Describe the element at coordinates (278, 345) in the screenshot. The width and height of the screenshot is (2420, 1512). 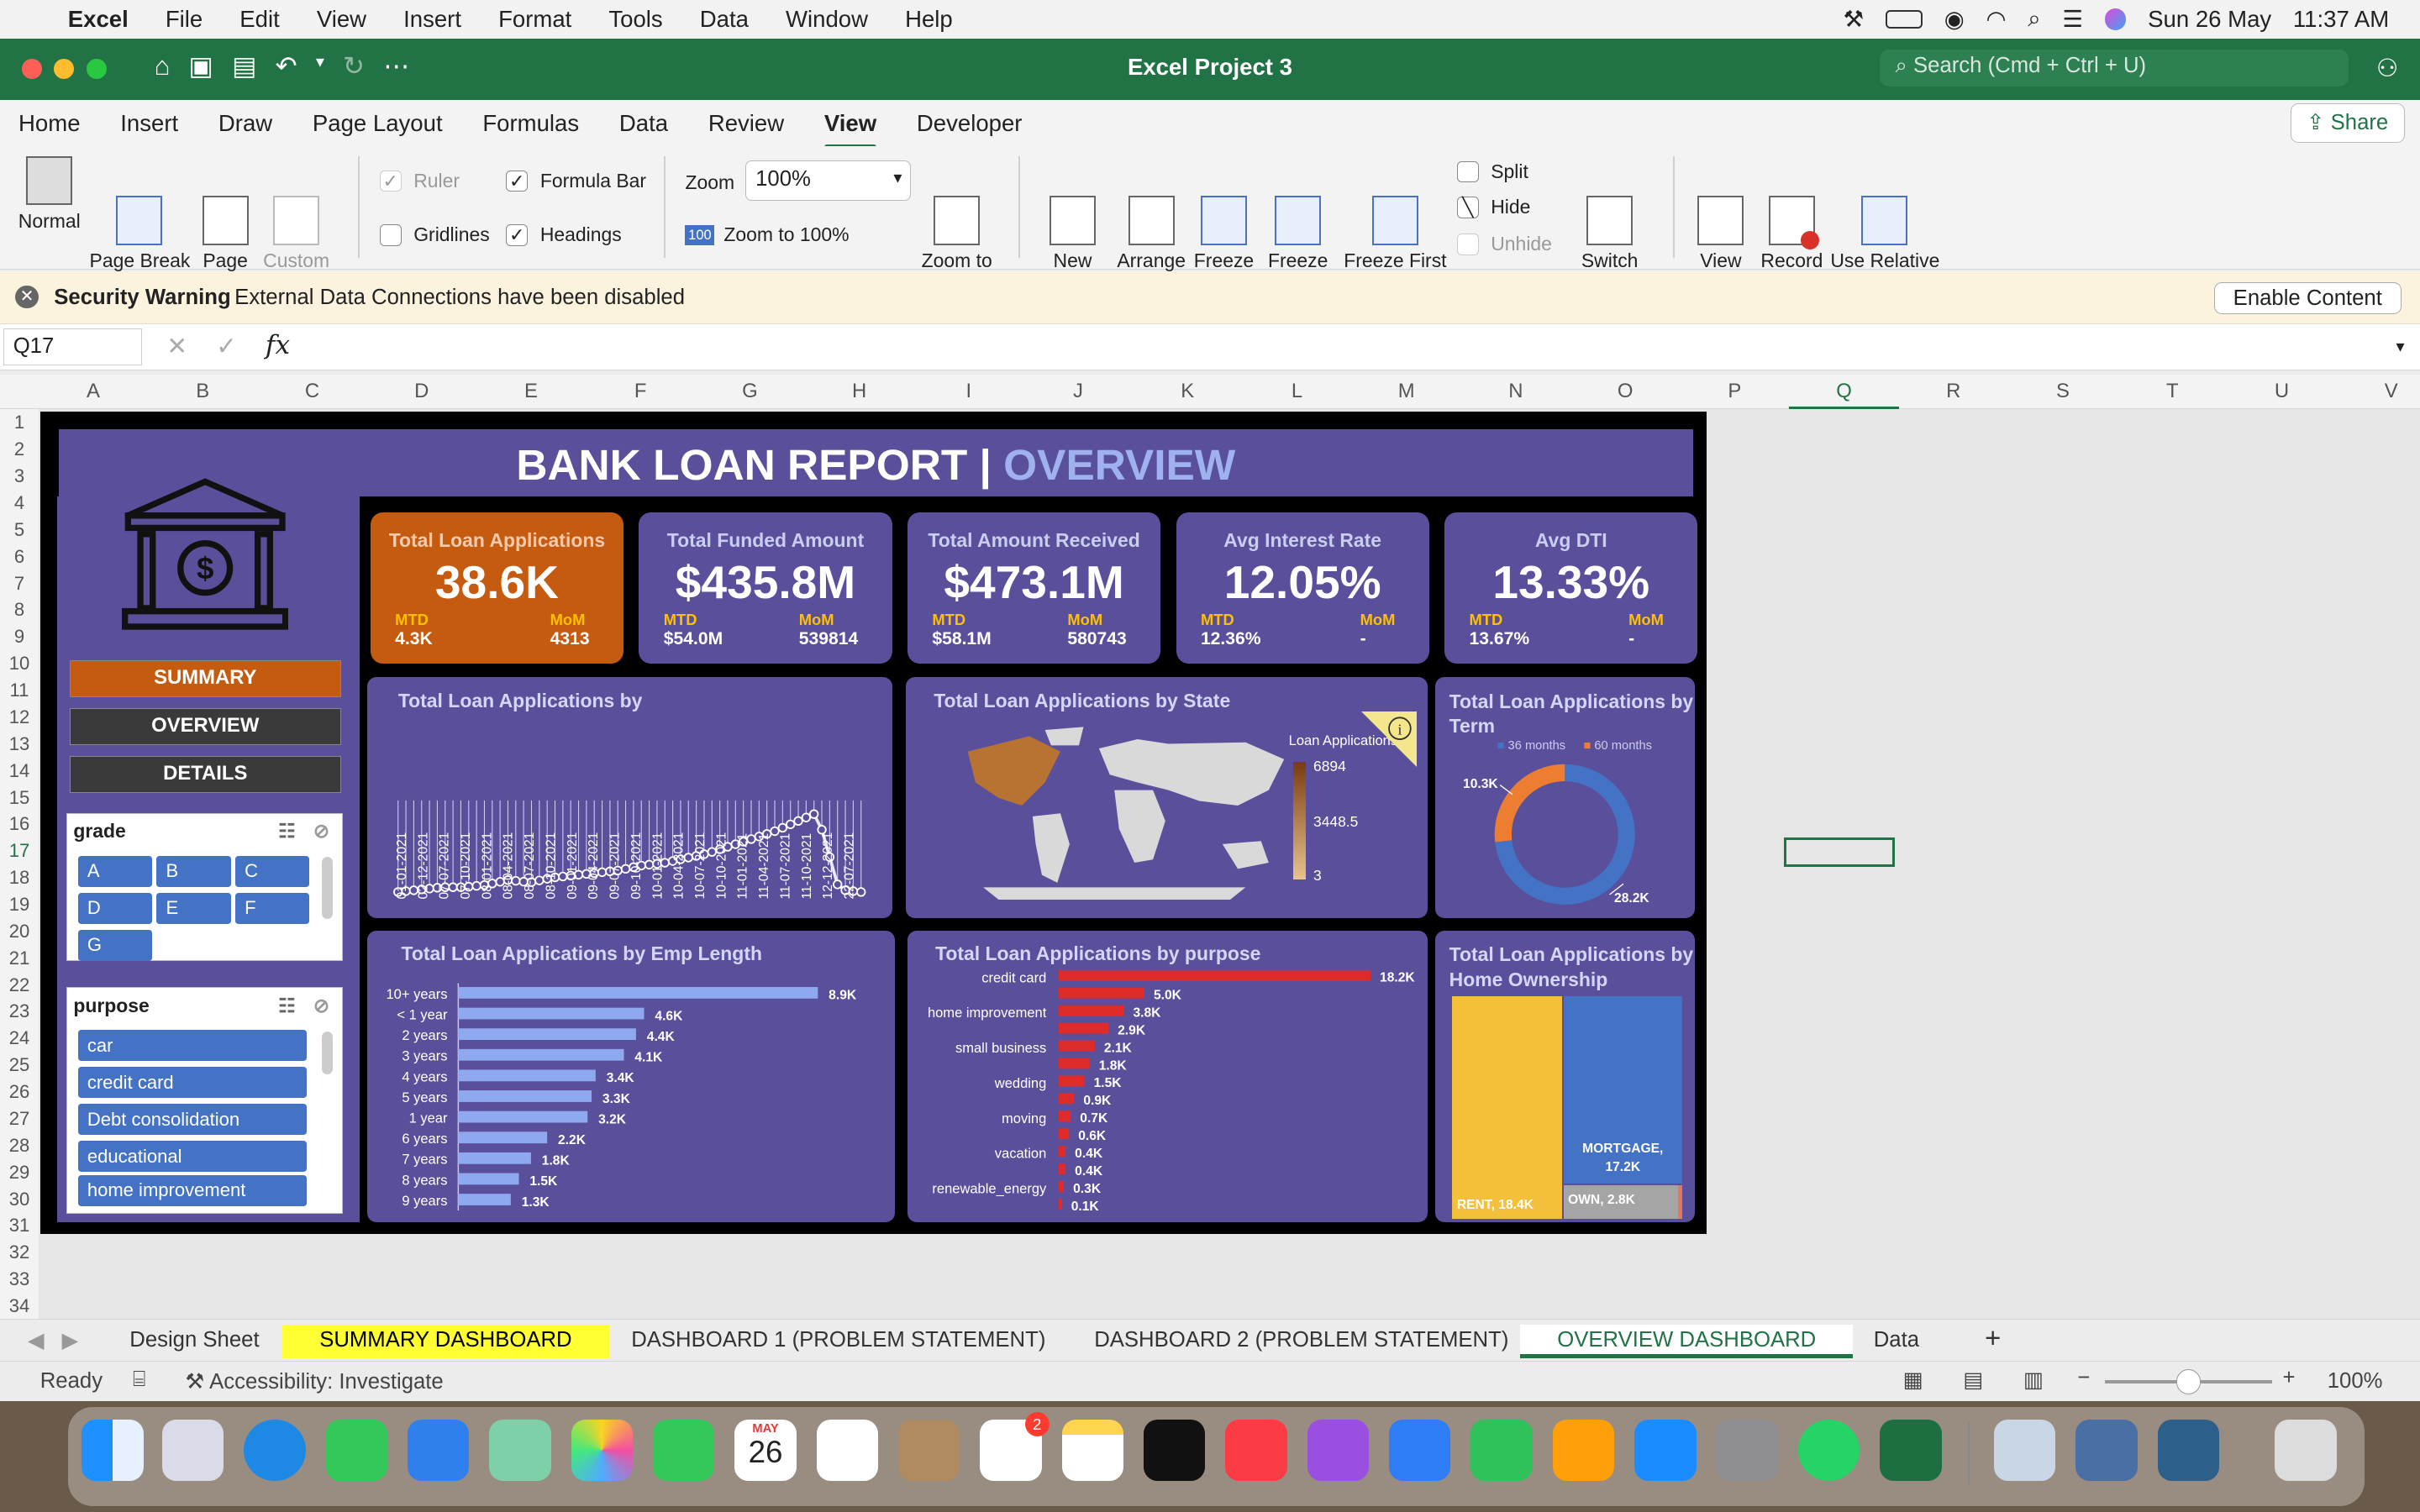
I see `function-icon: fx` at that location.